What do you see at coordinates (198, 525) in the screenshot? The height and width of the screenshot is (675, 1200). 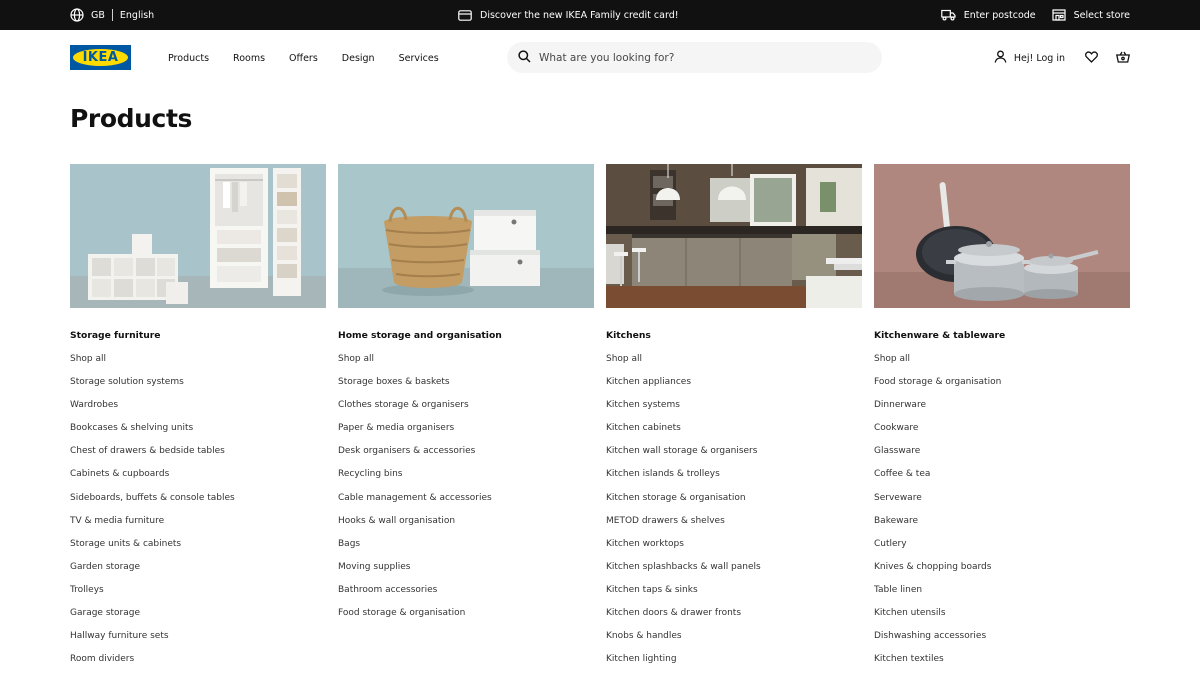 I see `category-link: TV & media furniture` at bounding box center [198, 525].